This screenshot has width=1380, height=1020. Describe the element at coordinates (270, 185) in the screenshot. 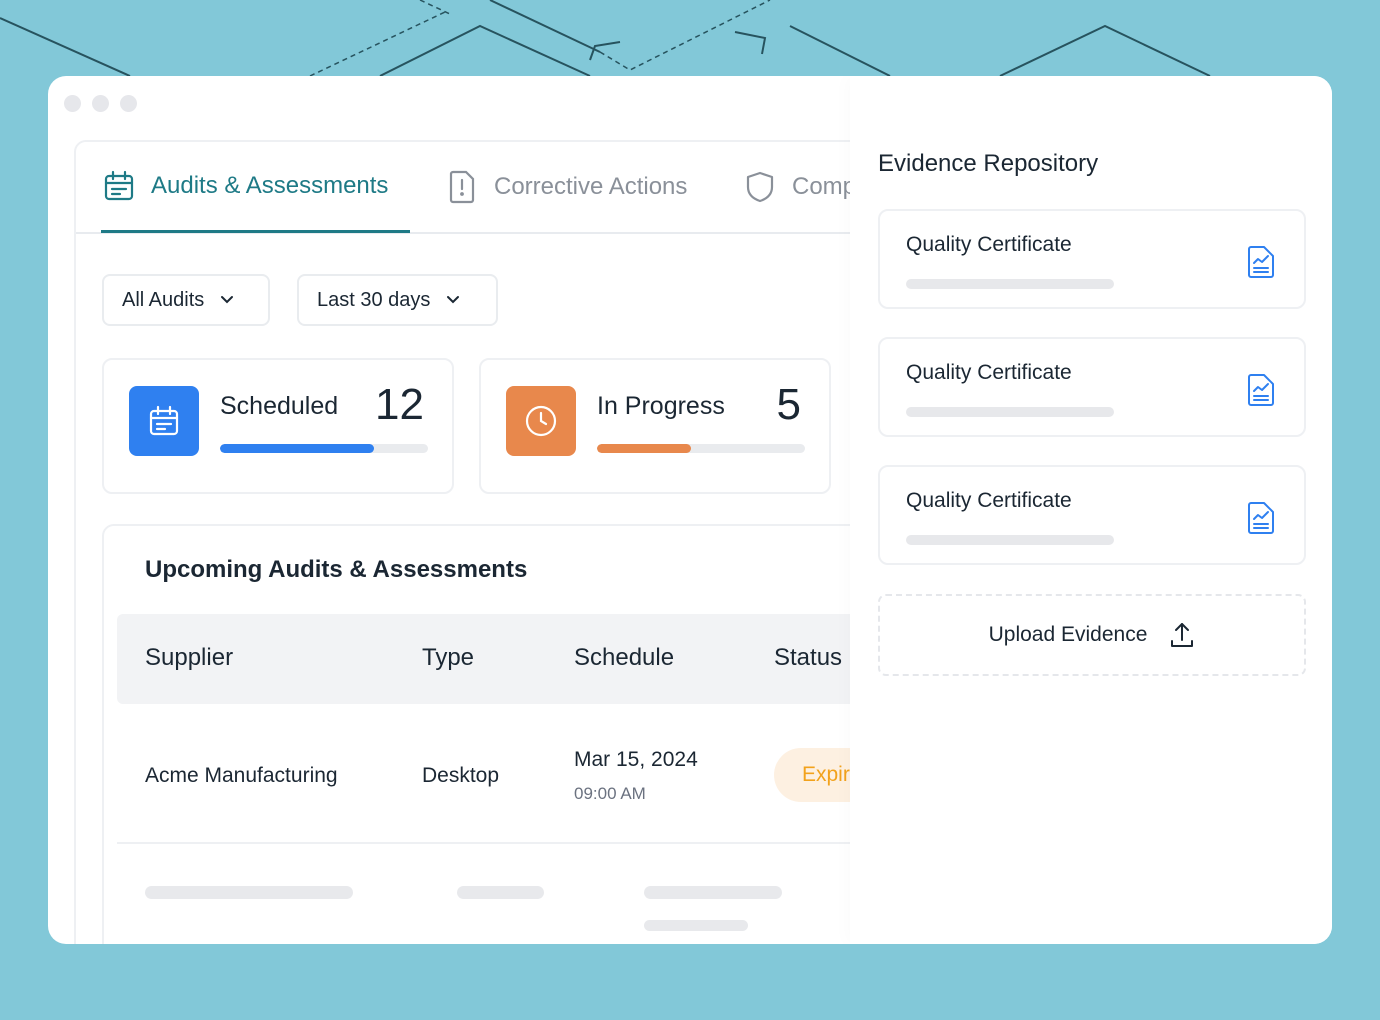

I see `tab-label: Audits & Assessments` at that location.